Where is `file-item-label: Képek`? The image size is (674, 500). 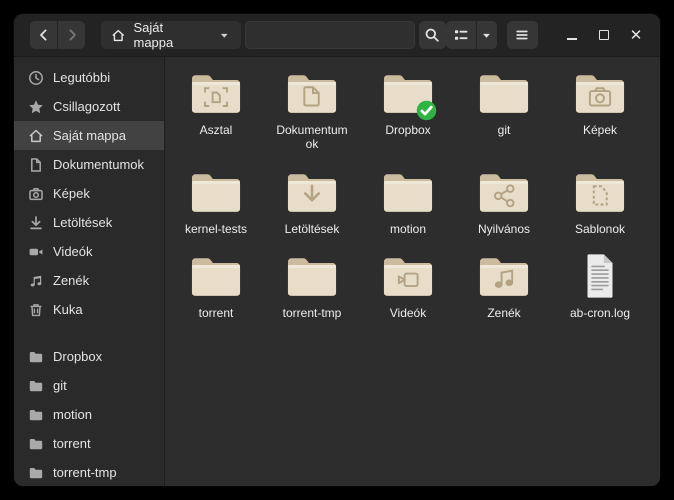 file-item-label: Képek is located at coordinates (600, 130).